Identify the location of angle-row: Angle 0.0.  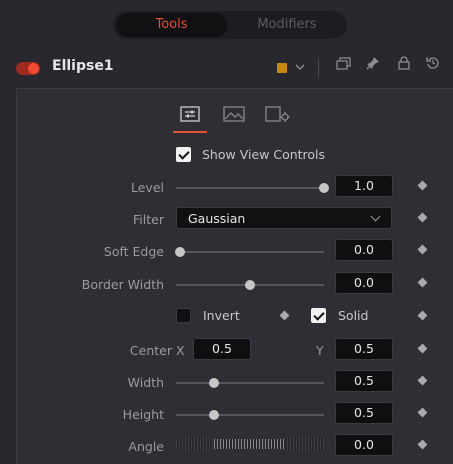
(235, 447).